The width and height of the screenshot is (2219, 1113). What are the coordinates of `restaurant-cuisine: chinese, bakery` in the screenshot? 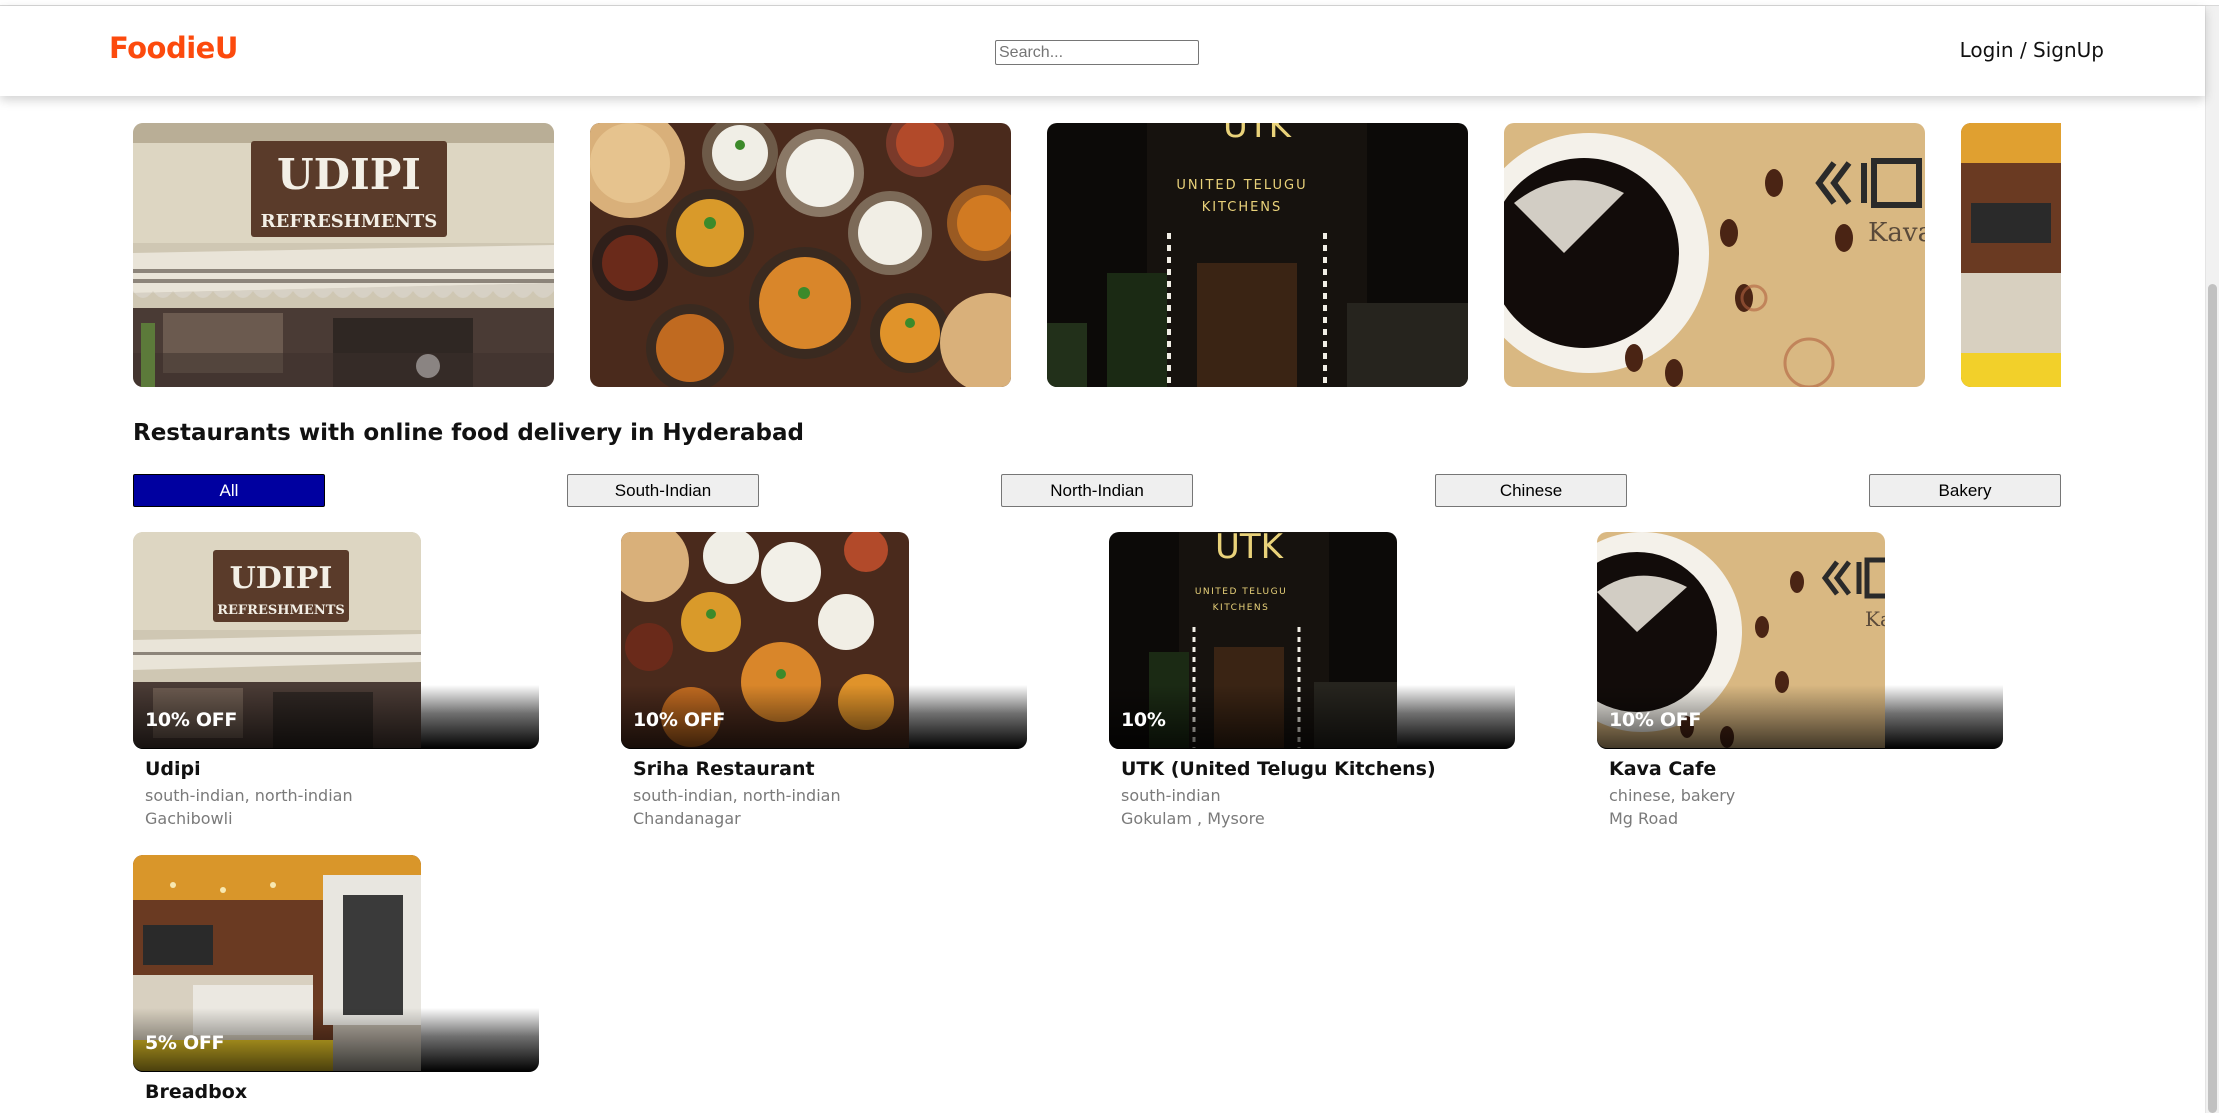 It's located at (1672, 795).